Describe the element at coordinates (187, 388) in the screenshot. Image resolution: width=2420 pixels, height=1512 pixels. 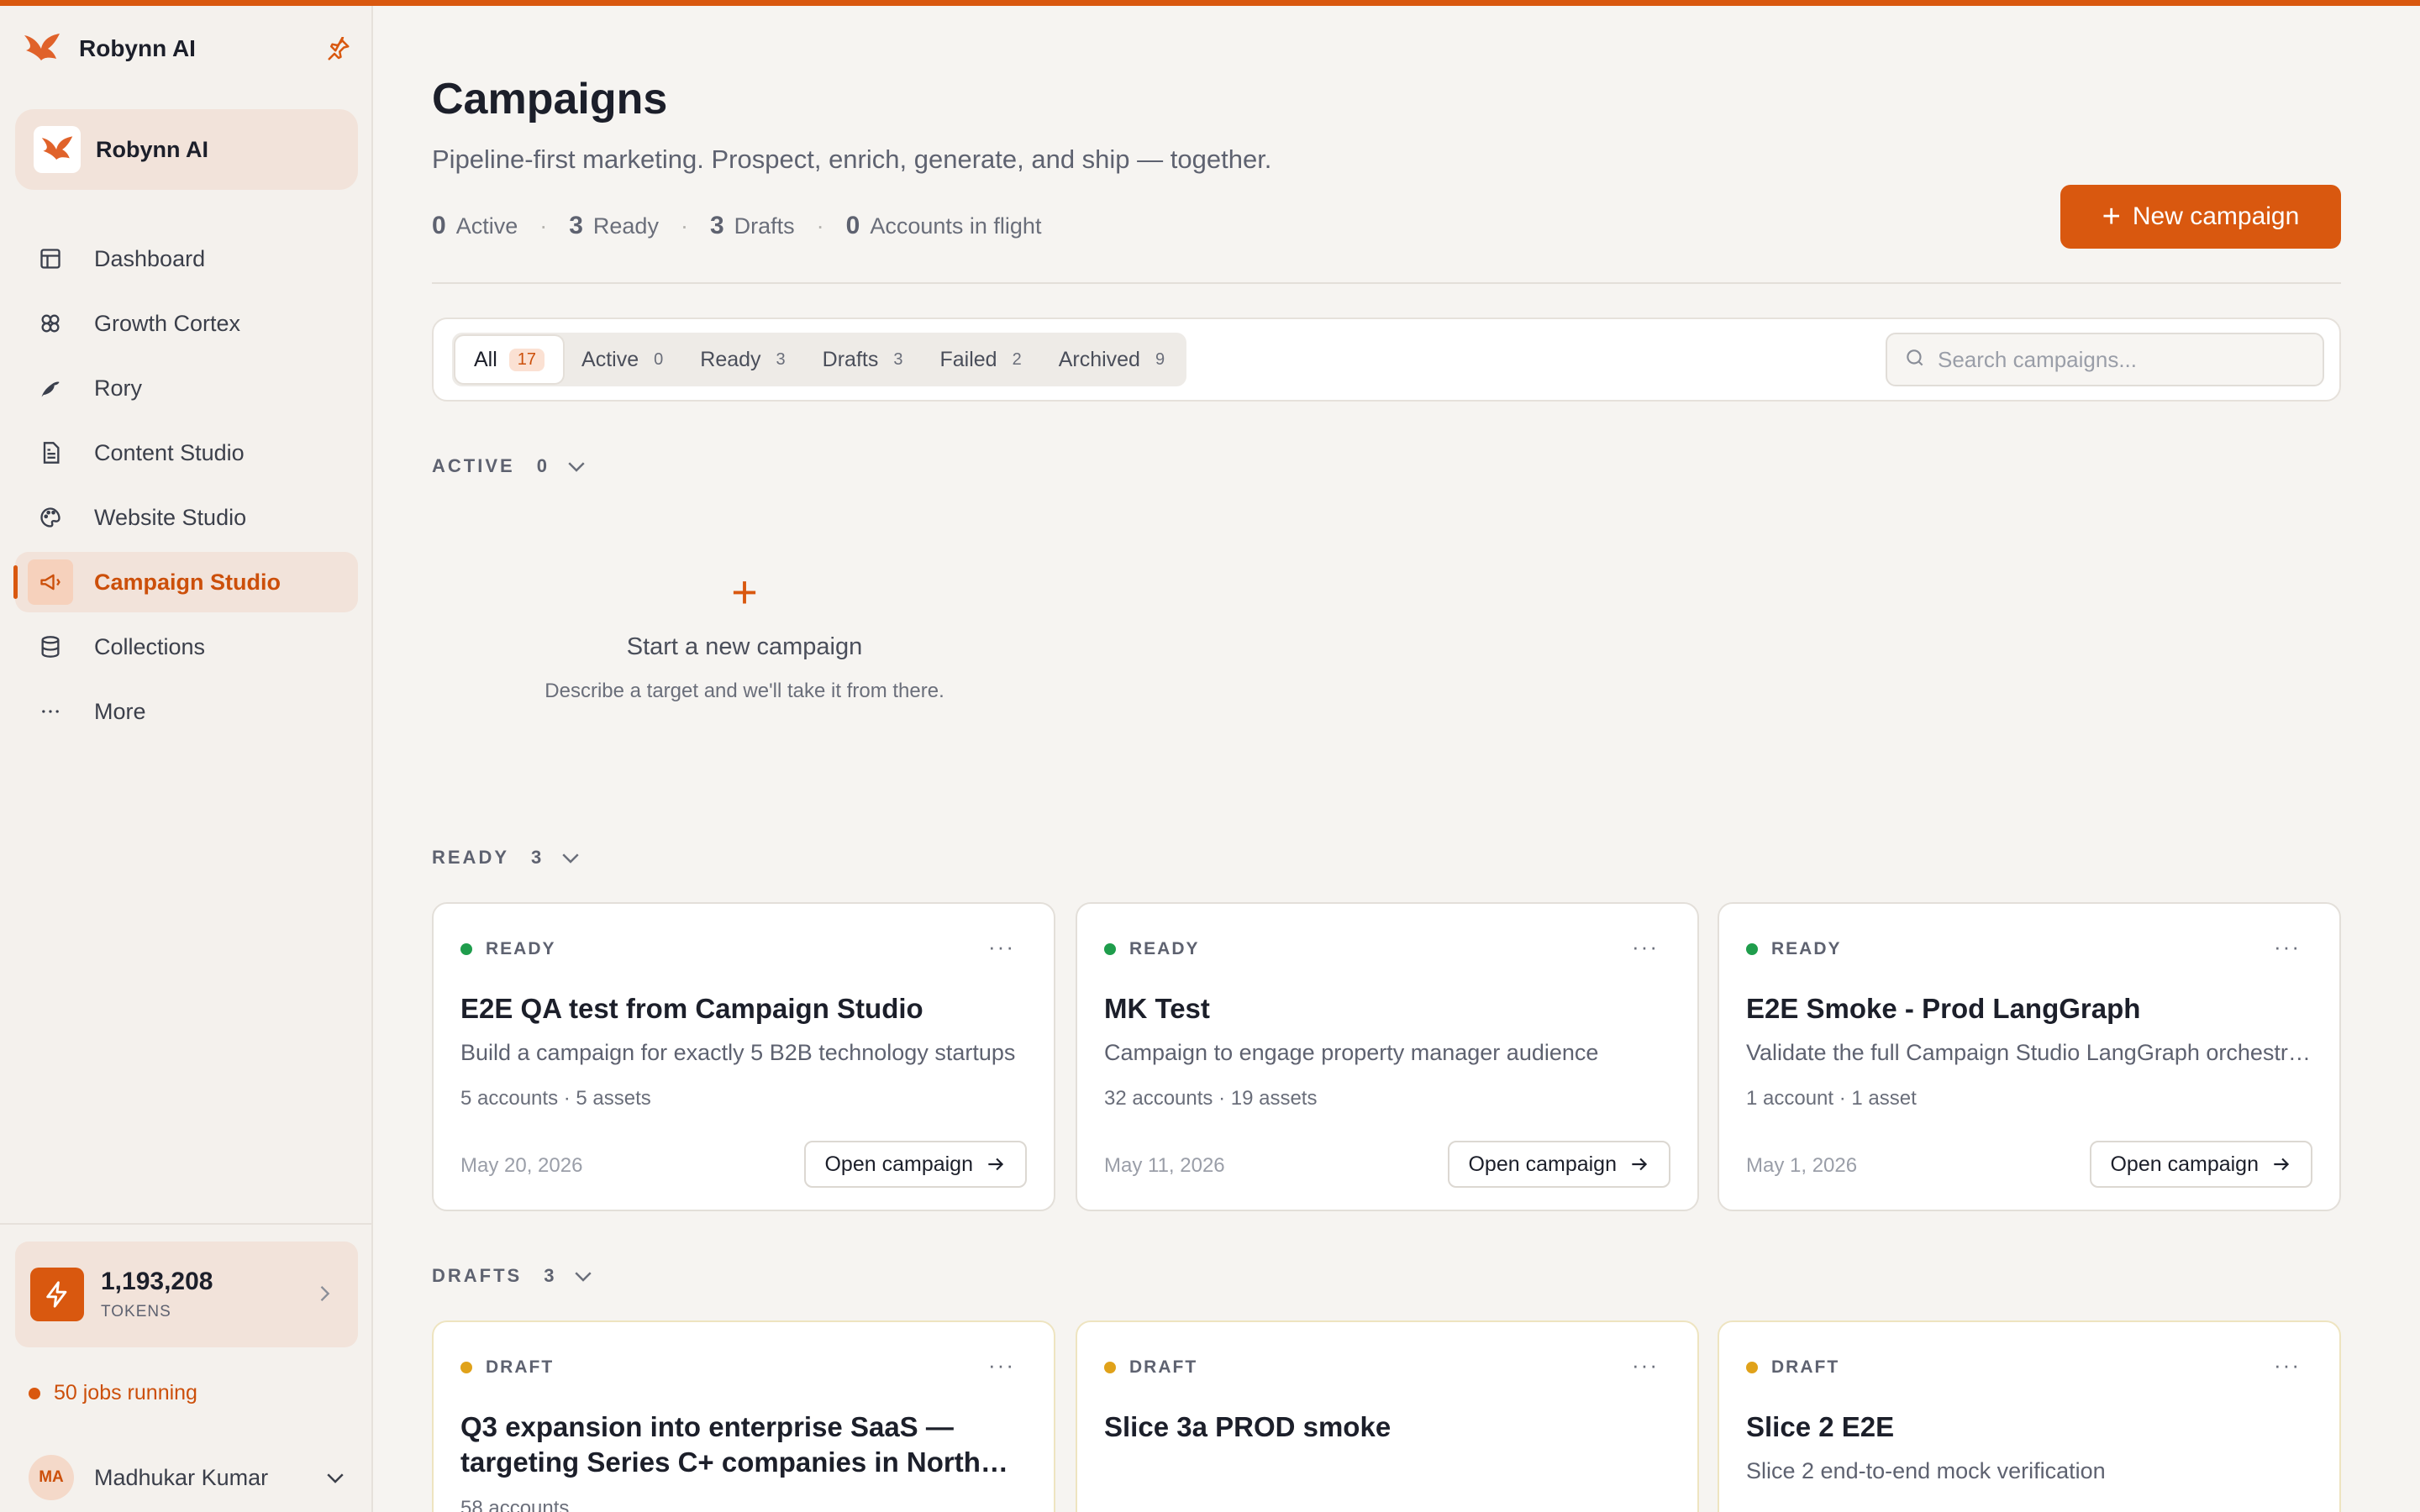
I see `sidebar-item-rory: Rory` at that location.